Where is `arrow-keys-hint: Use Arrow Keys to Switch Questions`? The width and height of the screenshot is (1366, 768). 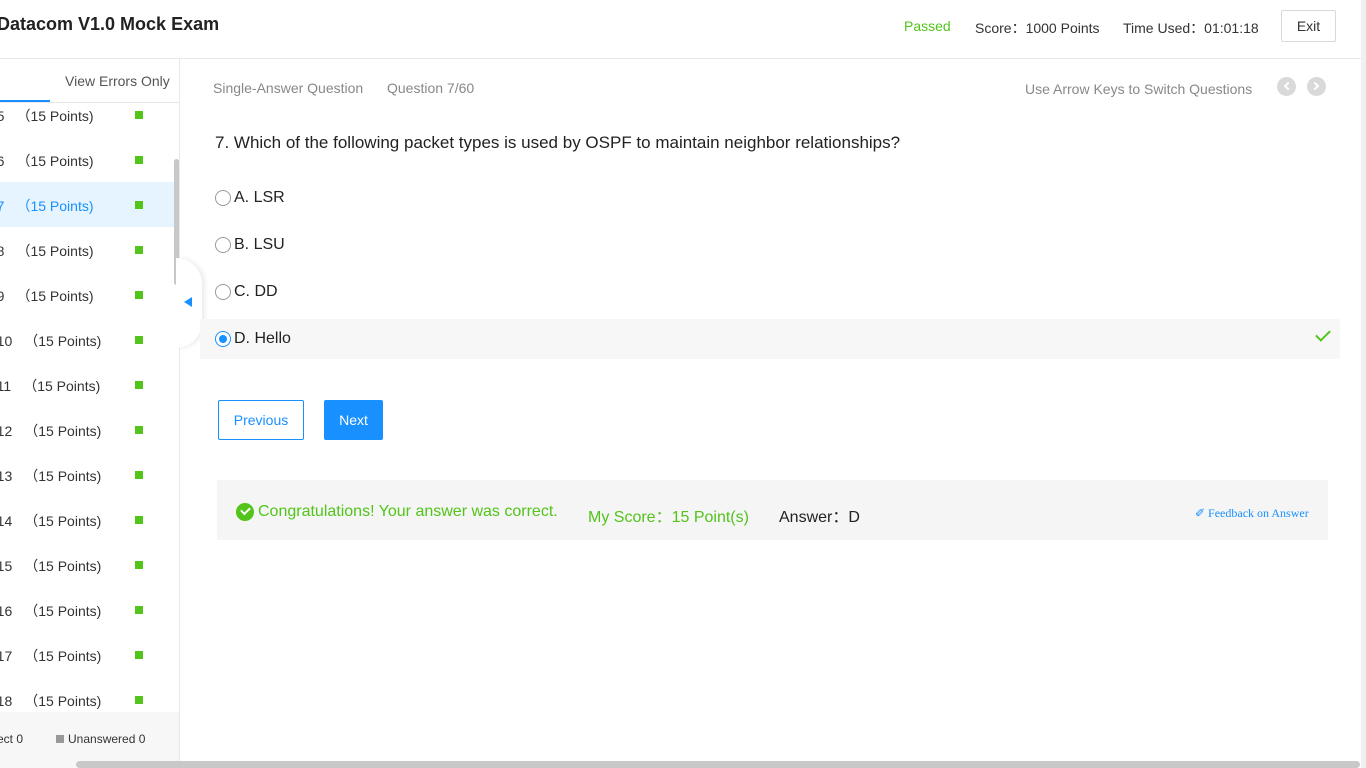 arrow-keys-hint: Use Arrow Keys to Switch Questions is located at coordinates (1139, 89).